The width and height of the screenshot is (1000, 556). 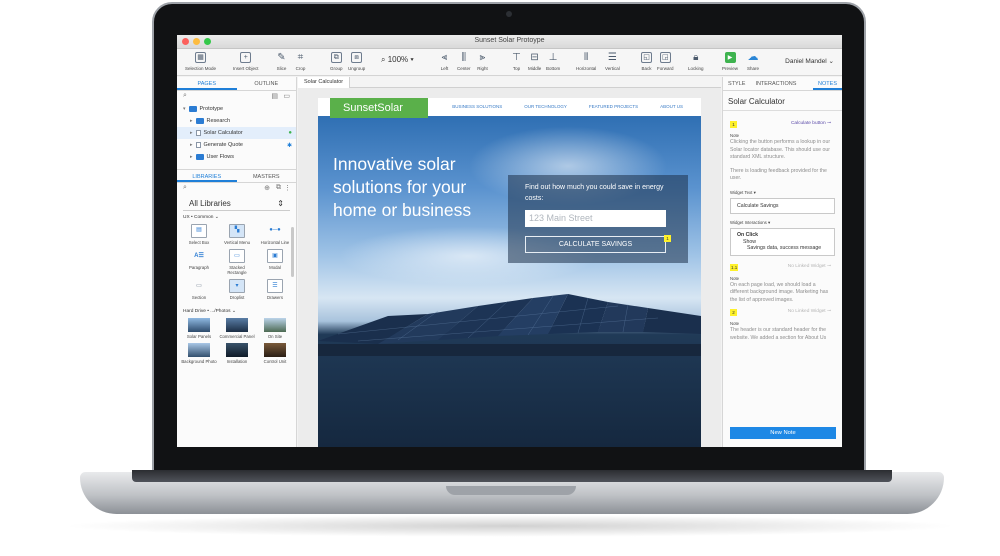 I want to click on library-section-photos: Hard Drive • .../Photos ⌄, so click(x=236, y=310).